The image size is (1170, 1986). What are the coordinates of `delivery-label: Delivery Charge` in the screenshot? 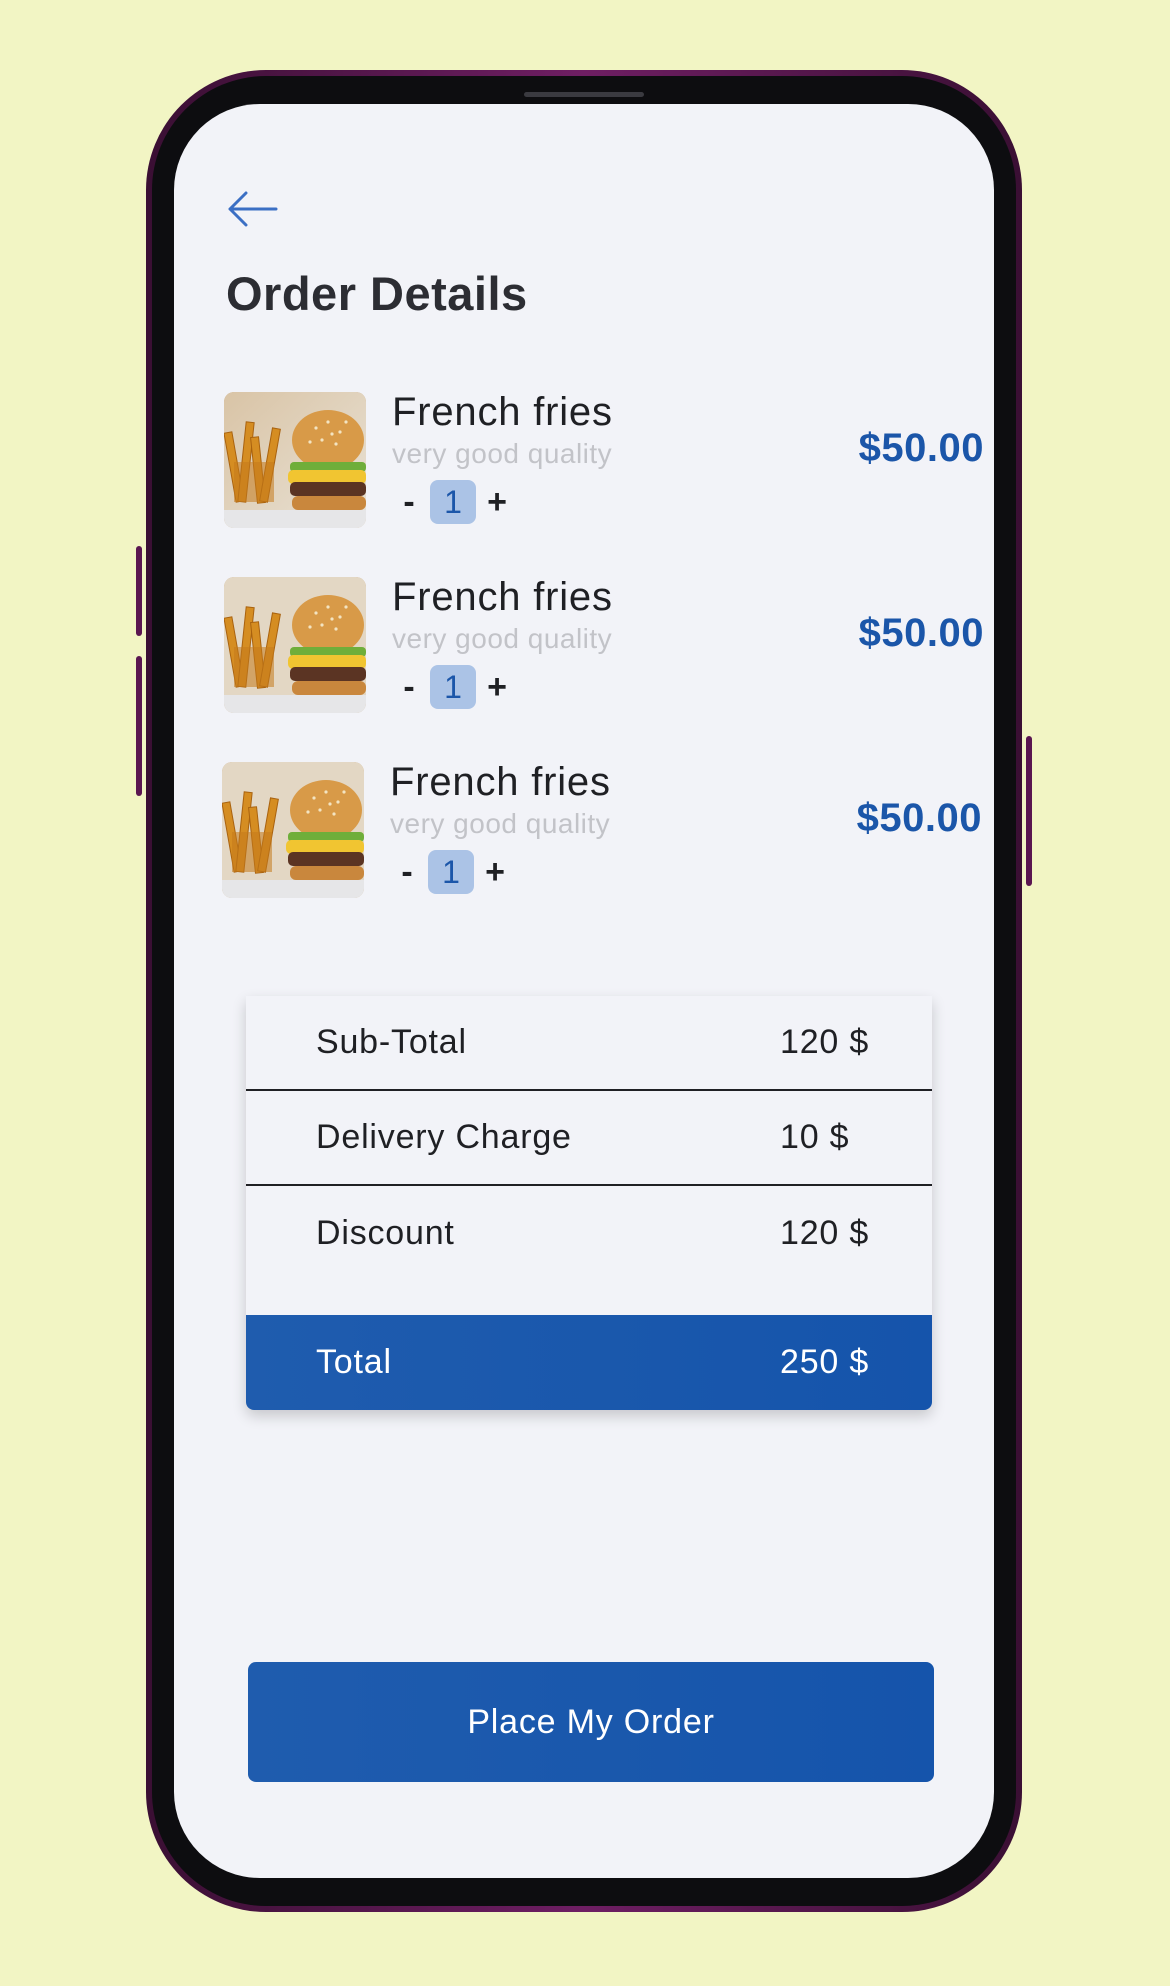 It's located at (444, 1137).